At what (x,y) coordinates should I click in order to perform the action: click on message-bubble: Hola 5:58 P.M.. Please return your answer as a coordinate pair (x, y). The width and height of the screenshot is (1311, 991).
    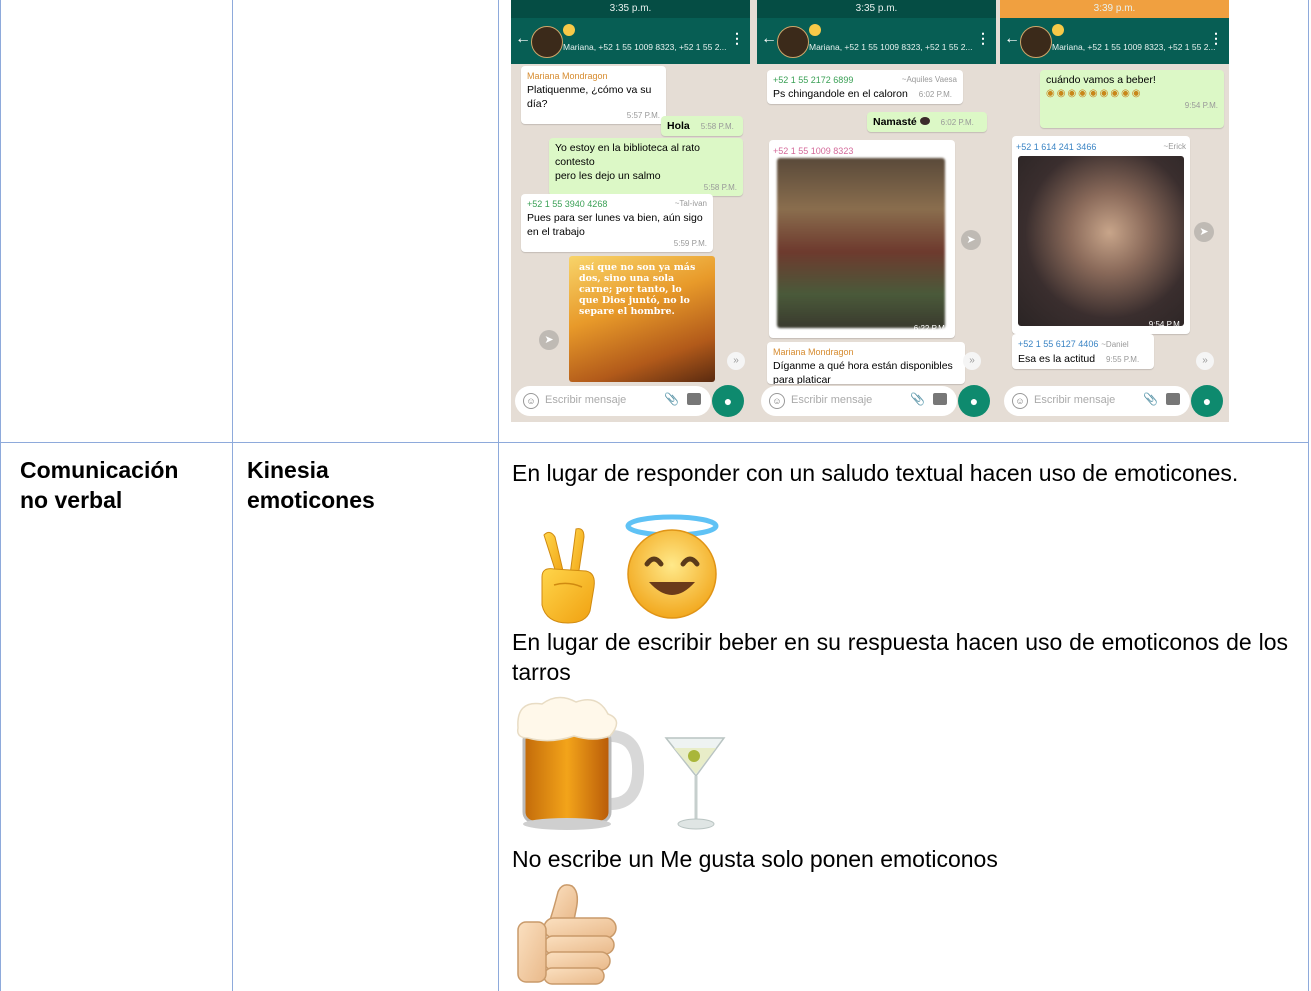
    Looking at the image, I should click on (702, 126).